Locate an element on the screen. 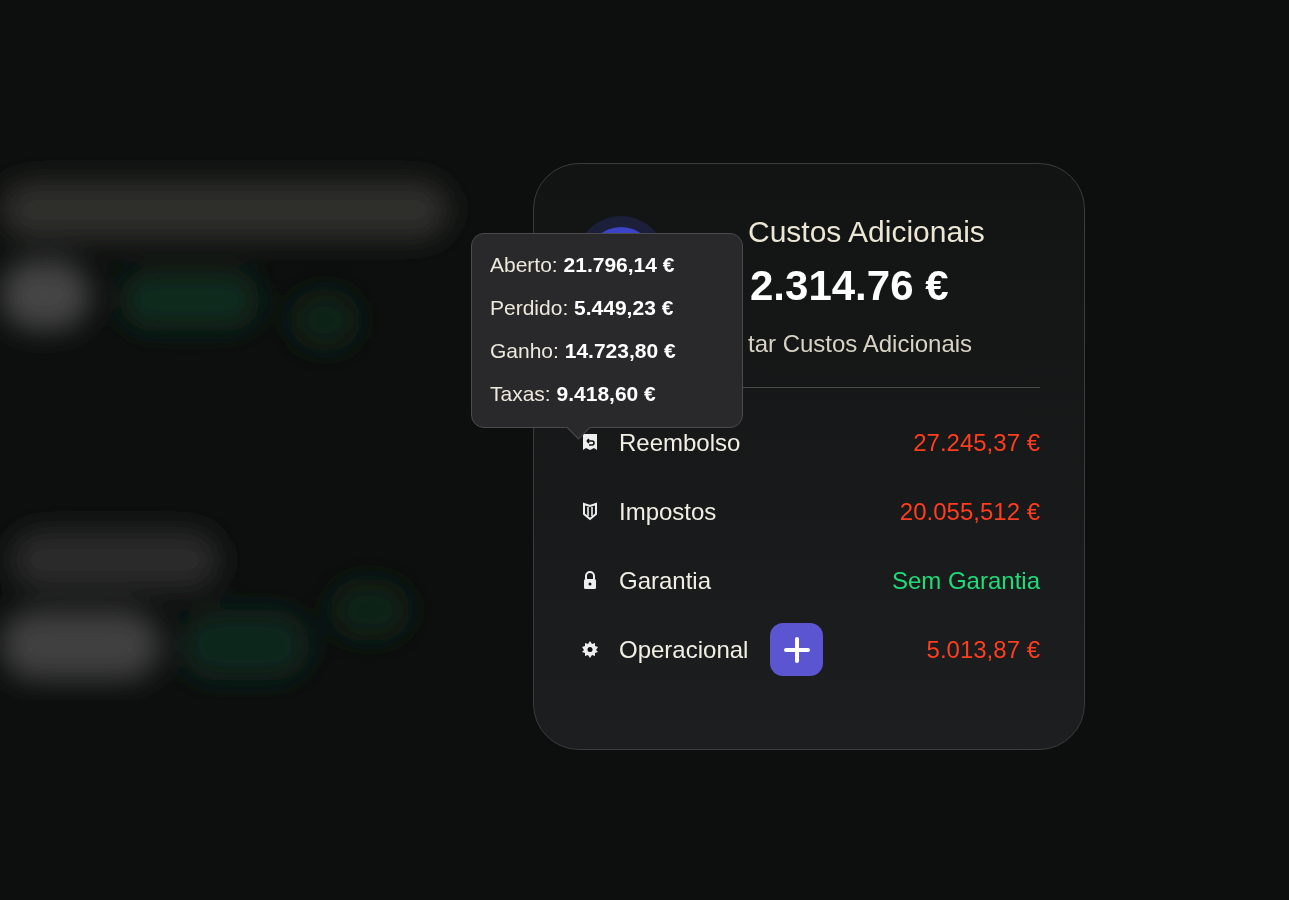  receipt-icon is located at coordinates (590, 442).